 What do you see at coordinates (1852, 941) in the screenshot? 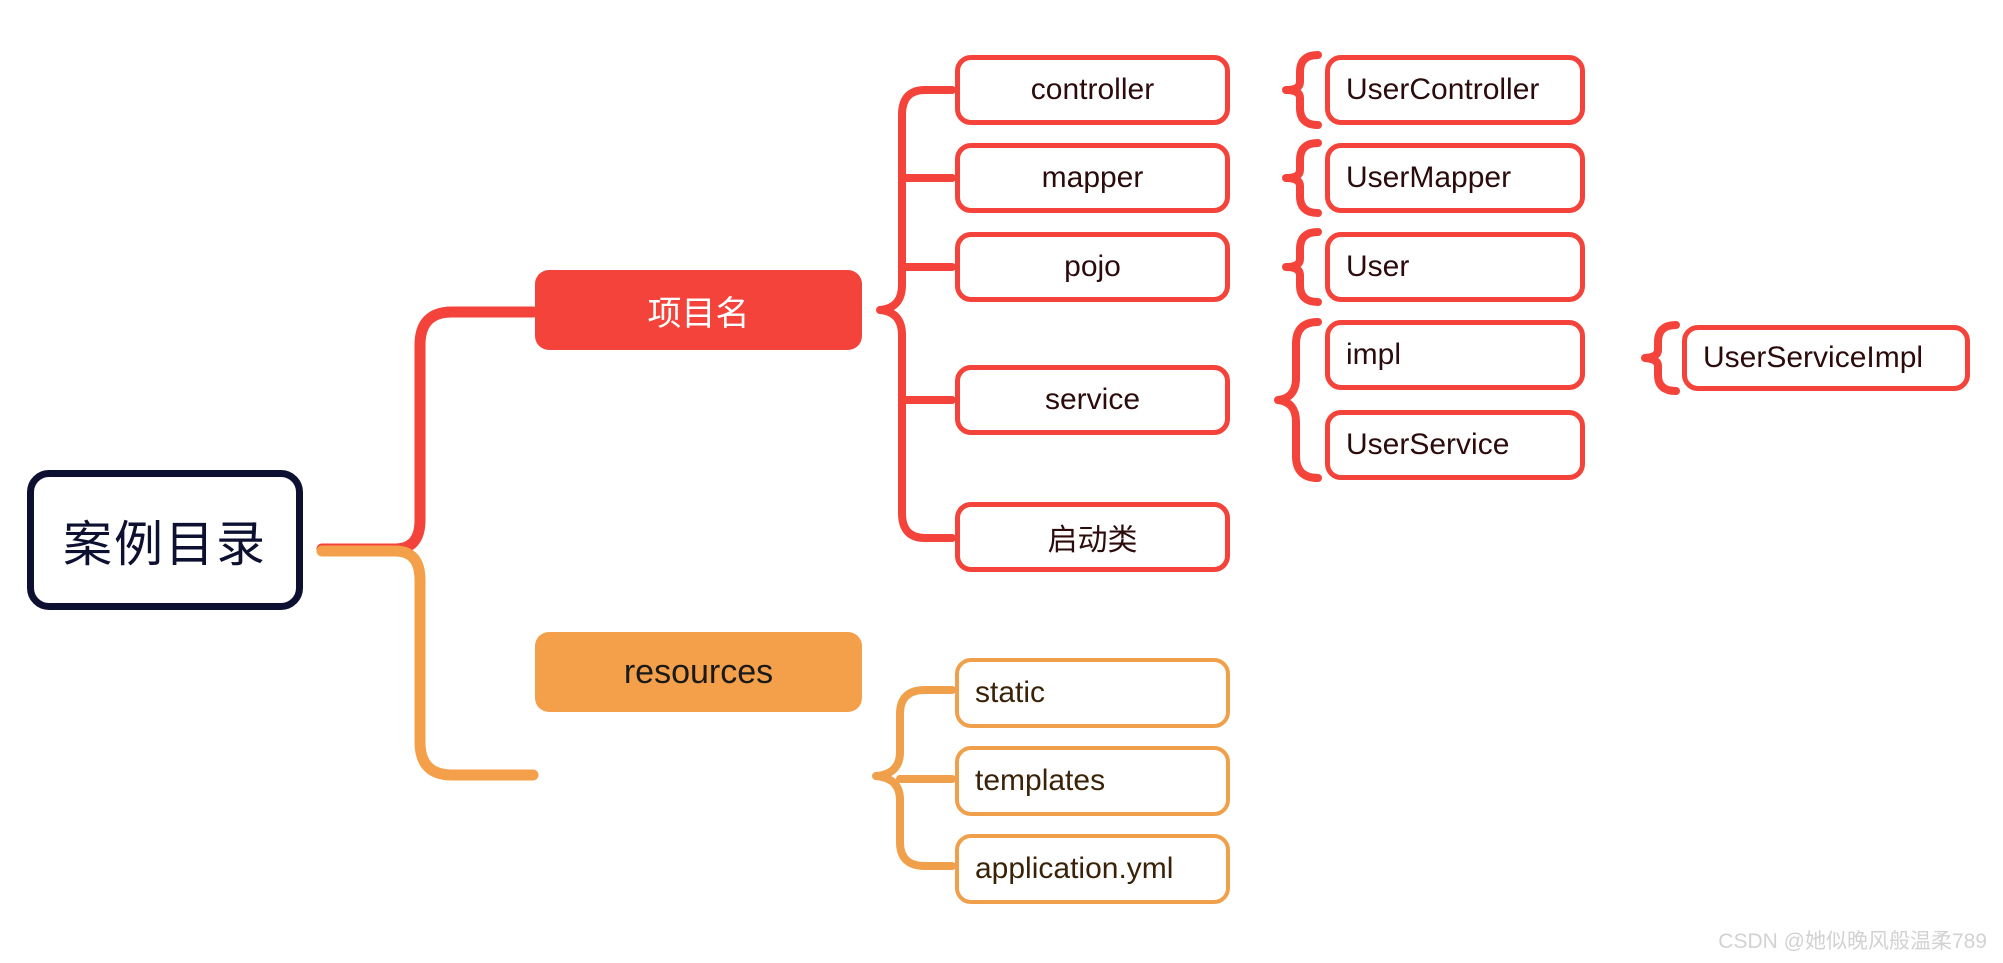
I see `csdn-watermark: CSDN @她似晚风般温柔789` at bounding box center [1852, 941].